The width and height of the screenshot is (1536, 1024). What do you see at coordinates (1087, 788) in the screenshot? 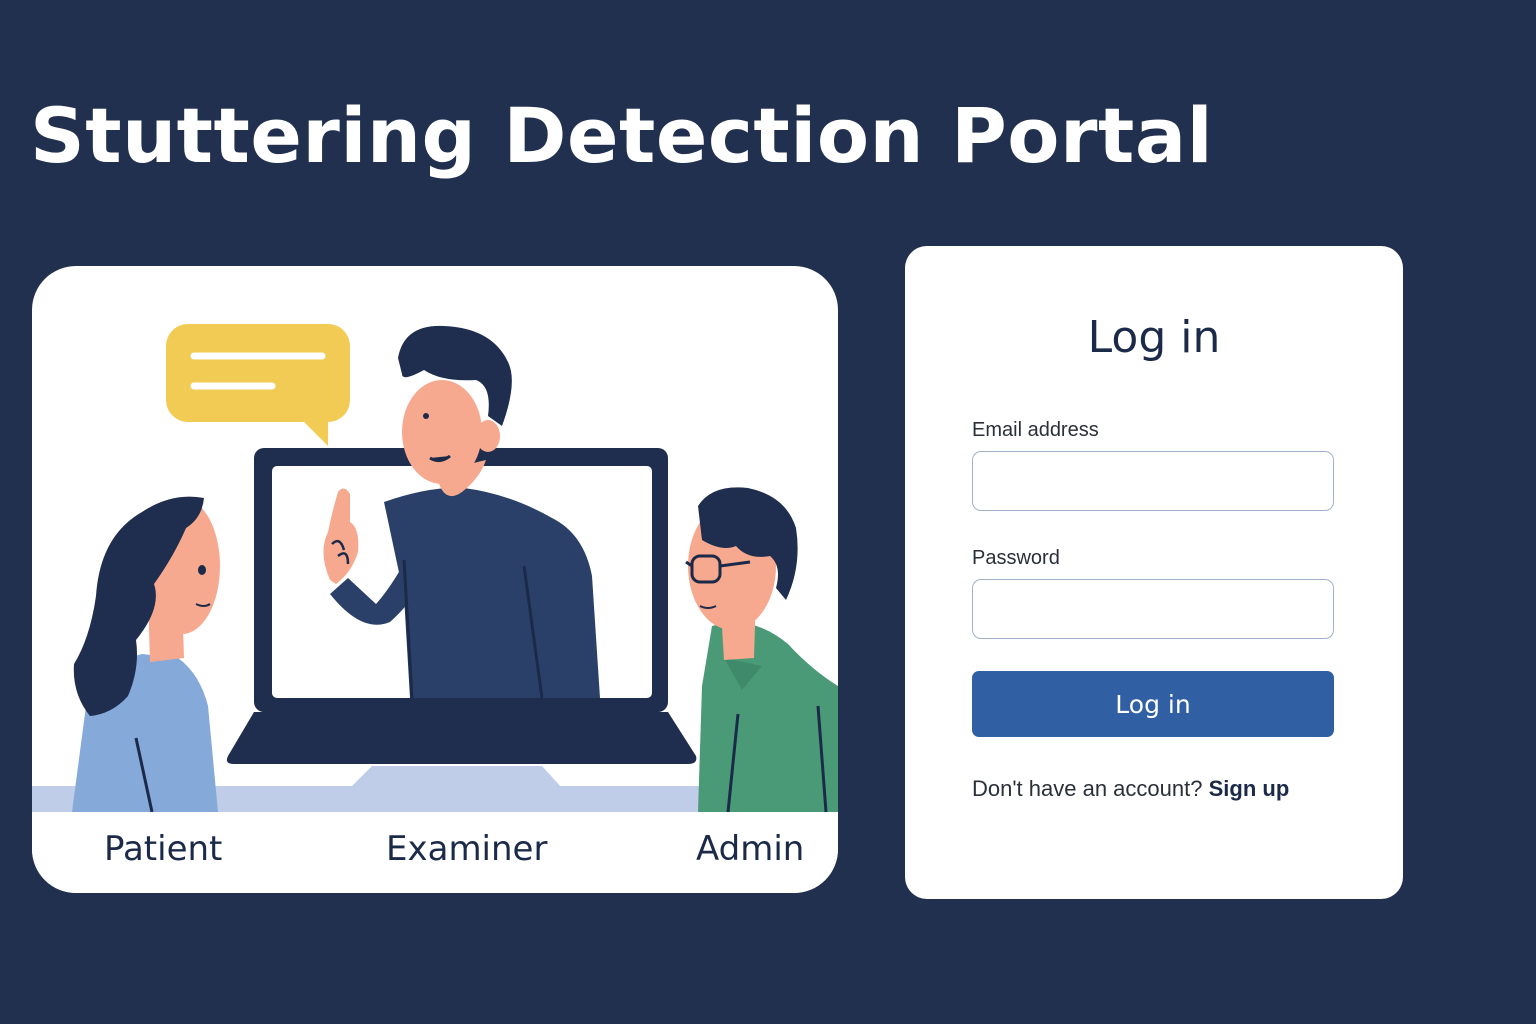
I see `signup-prompt: Don't have an account?` at bounding box center [1087, 788].